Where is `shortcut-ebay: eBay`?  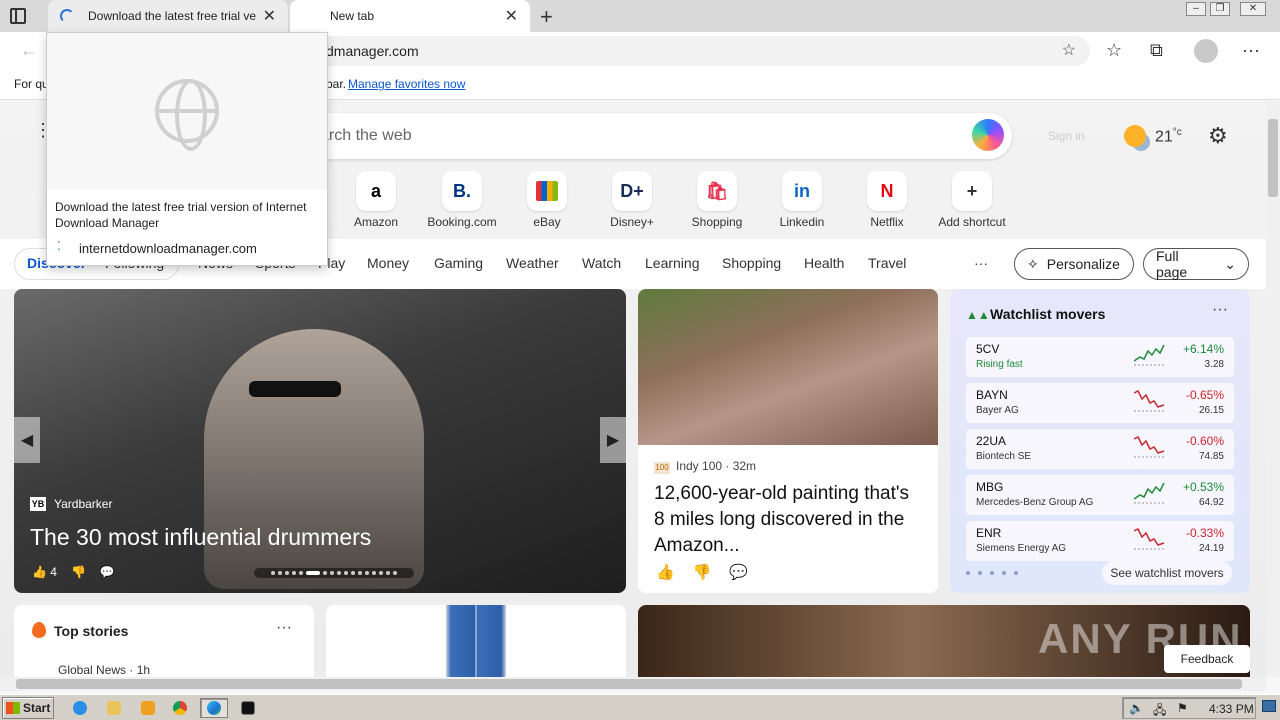
shortcut-ebay: eBay is located at coordinates (547, 200).